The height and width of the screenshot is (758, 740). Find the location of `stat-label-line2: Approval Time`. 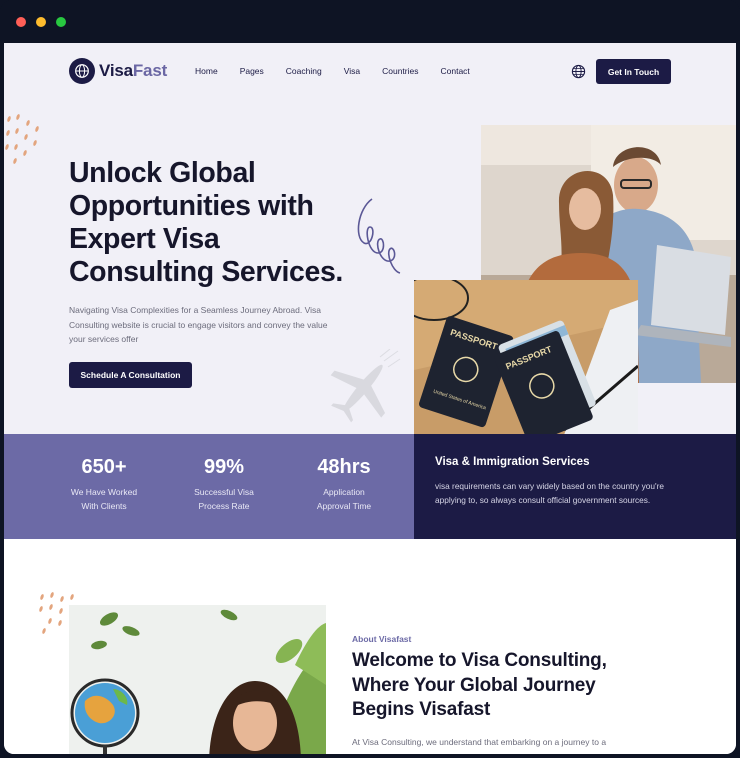

stat-label-line2: Approval Time is located at coordinates (344, 506).